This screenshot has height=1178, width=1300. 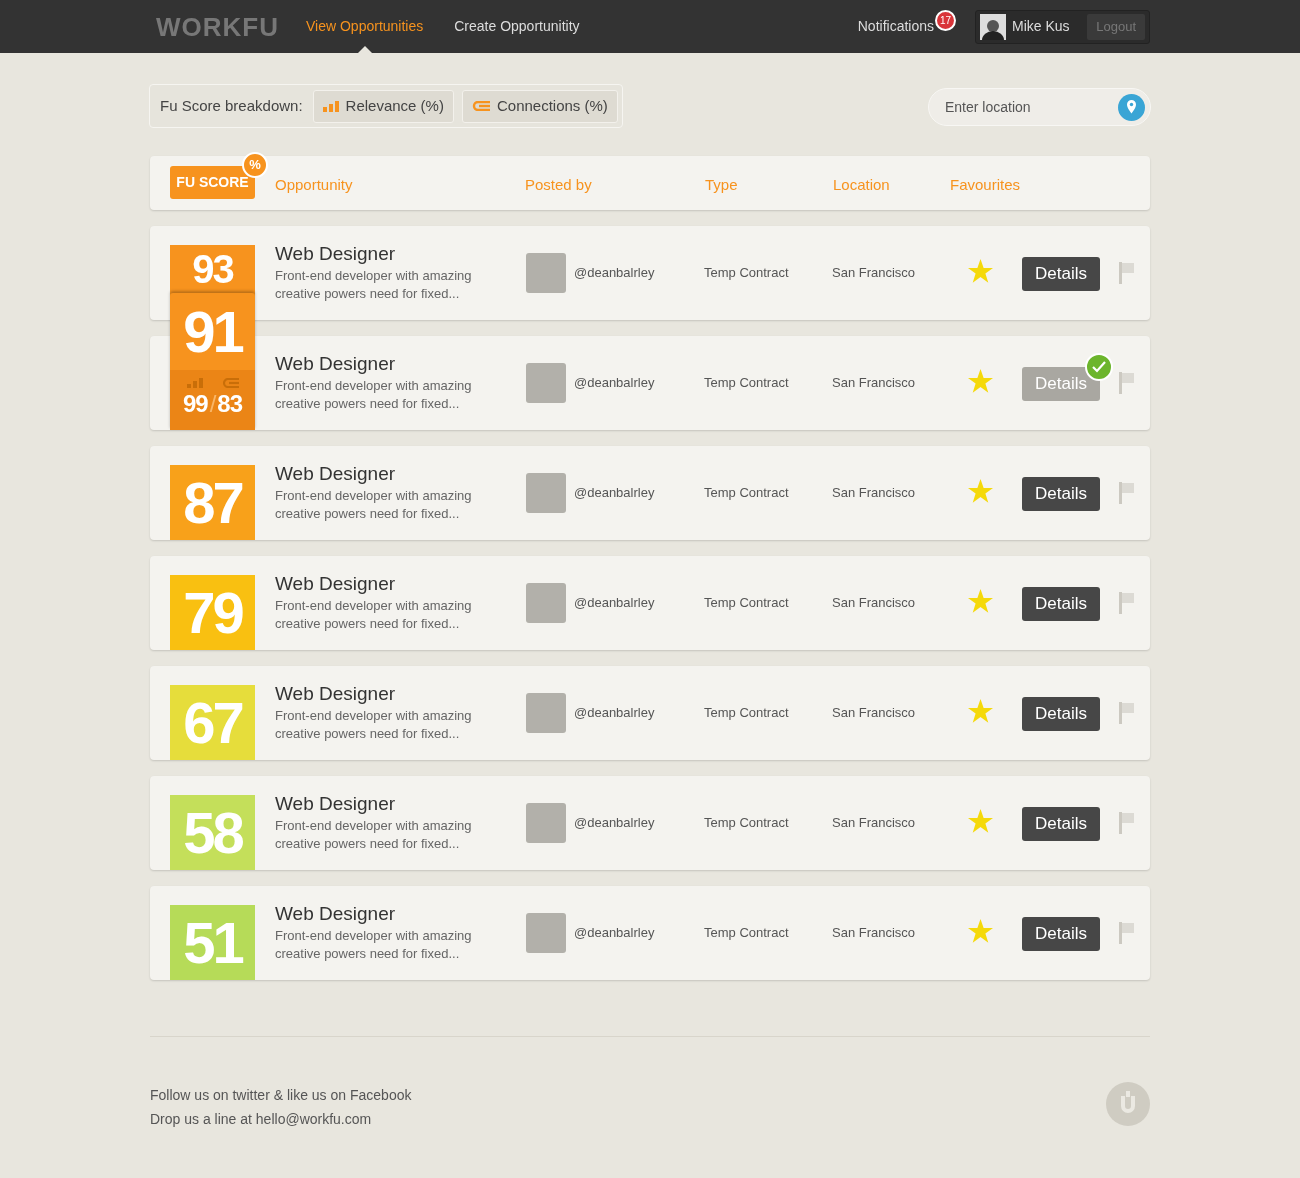 I want to click on score-value: 51, so click(x=212, y=942).